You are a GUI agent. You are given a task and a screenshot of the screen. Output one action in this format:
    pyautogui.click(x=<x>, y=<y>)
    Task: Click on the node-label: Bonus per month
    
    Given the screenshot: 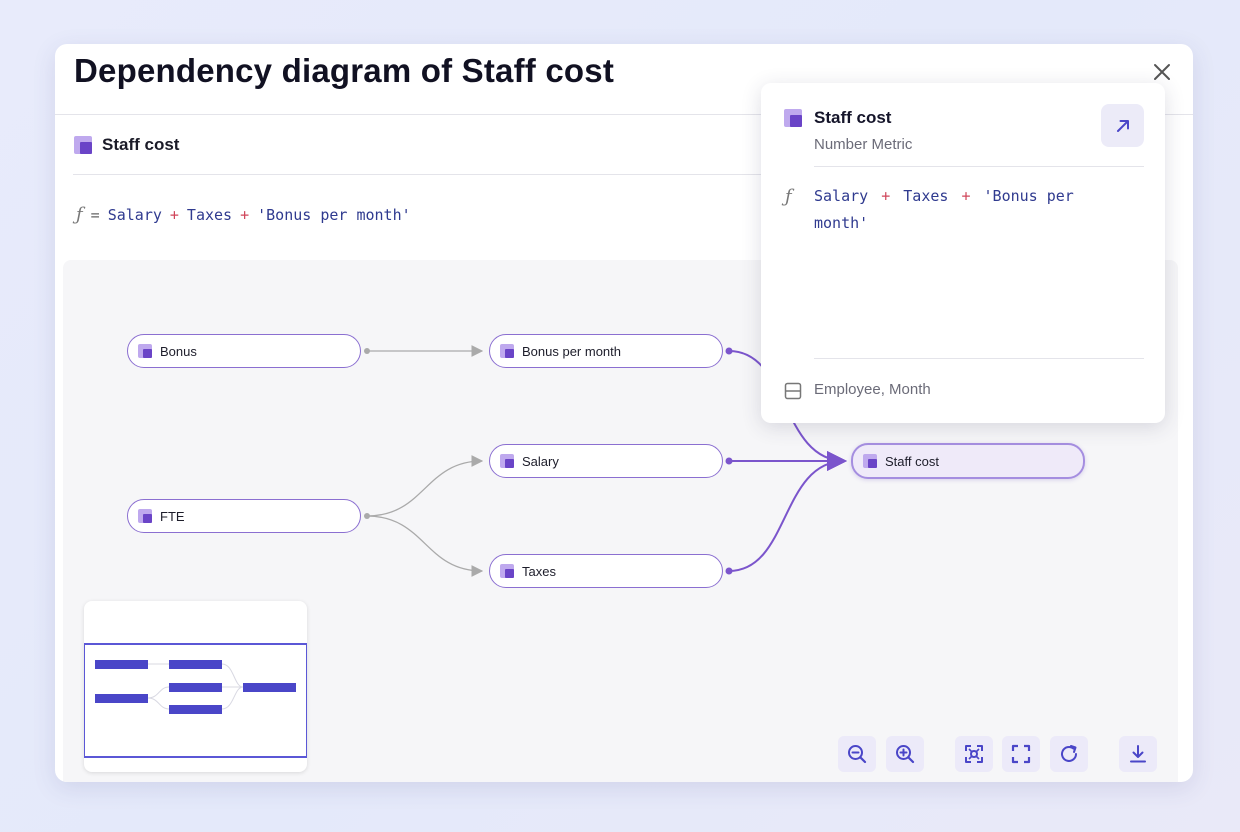 What is the action you would take?
    pyautogui.click(x=572, y=351)
    